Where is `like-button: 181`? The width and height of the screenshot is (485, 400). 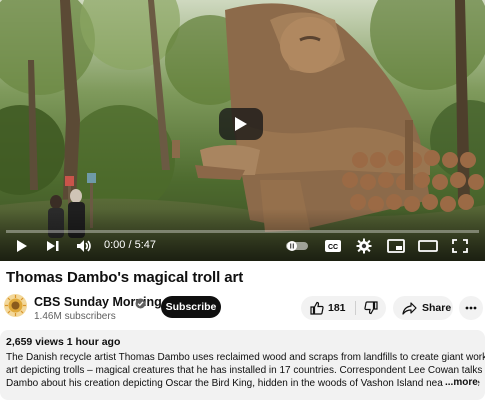
like-button: 181 is located at coordinates (328, 308).